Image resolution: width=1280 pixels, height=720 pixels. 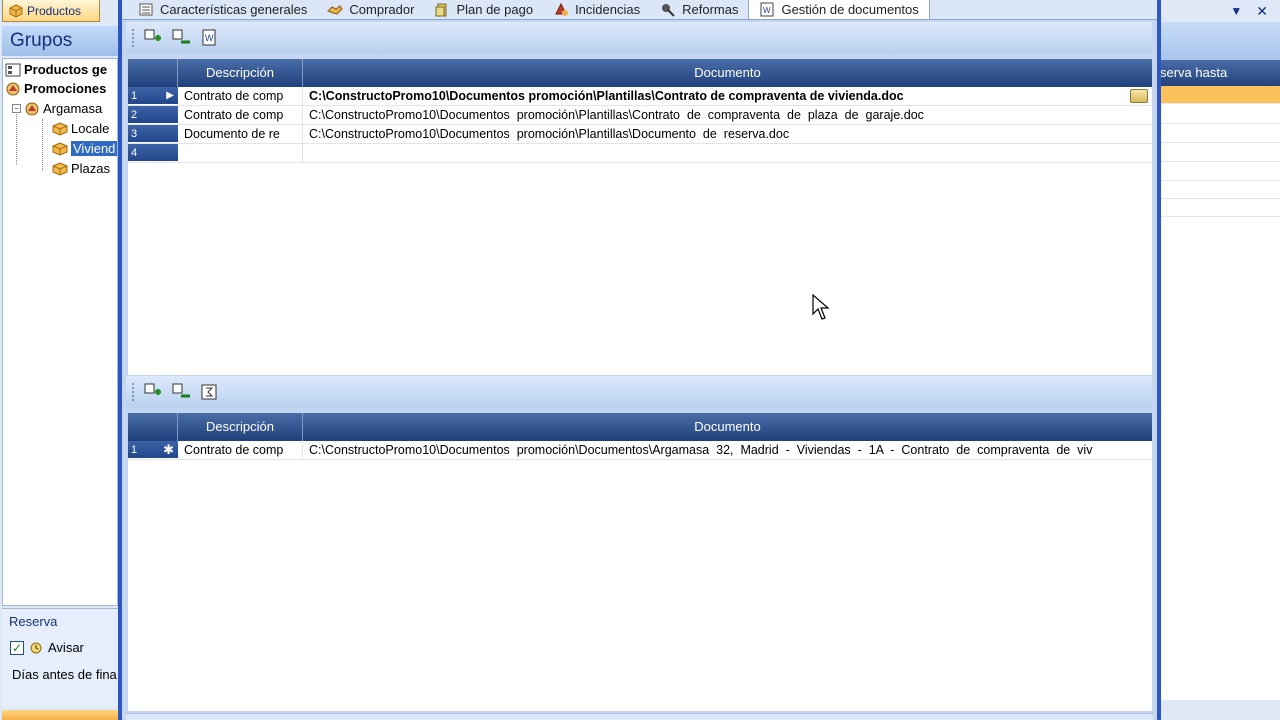 I want to click on tab-caracteristicas: Características generales, so click(x=222, y=9).